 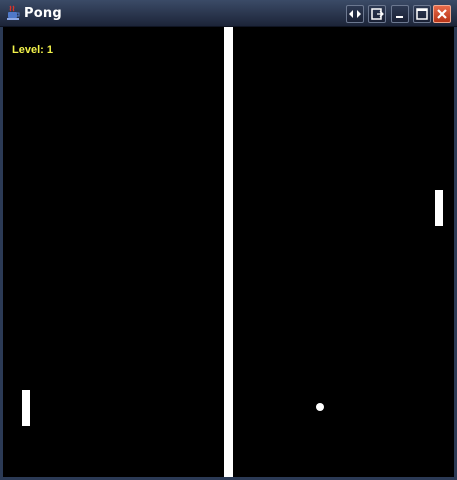 I want to click on left-paddle, so click(x=26, y=408).